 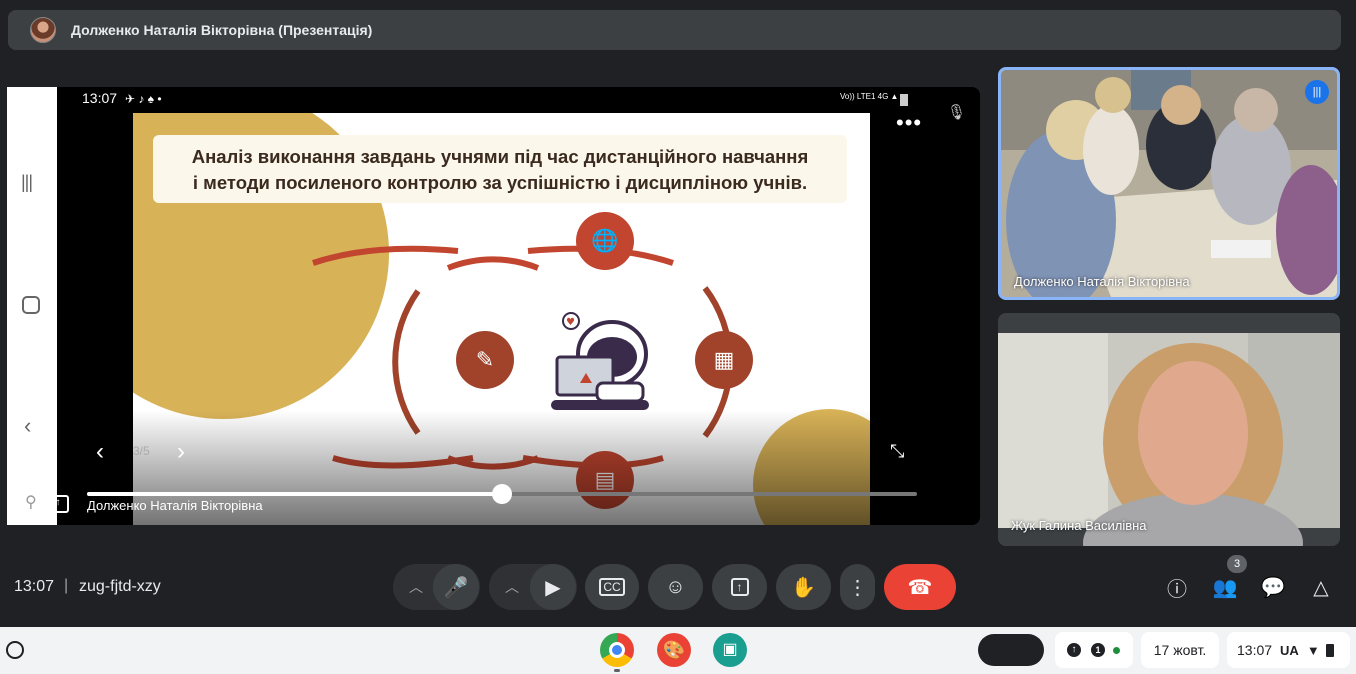 I want to click on more-options-button: ⋮, so click(x=857, y=587).